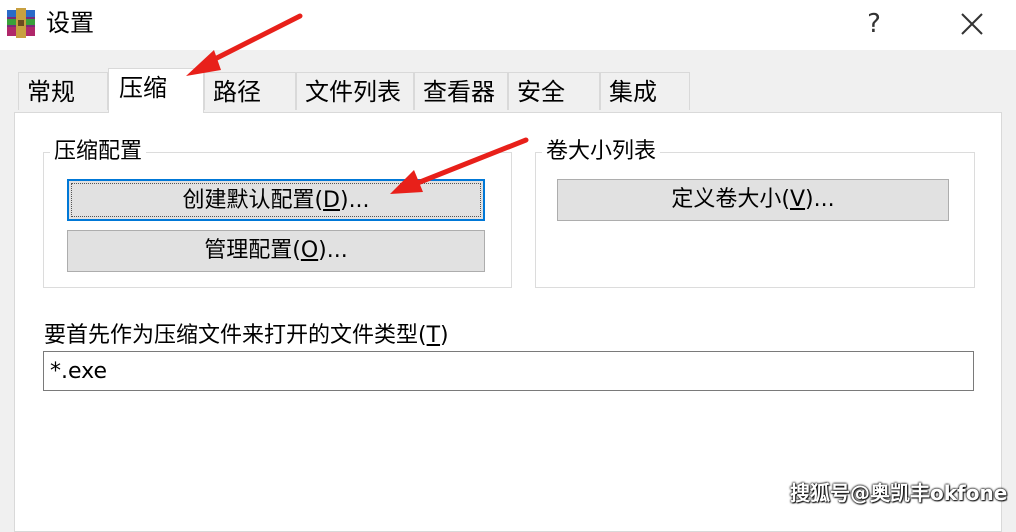 The height and width of the screenshot is (532, 1016). I want to click on archive-types-label: 要首先作为压缩文件来打开的文件类型(T), so click(246, 336).